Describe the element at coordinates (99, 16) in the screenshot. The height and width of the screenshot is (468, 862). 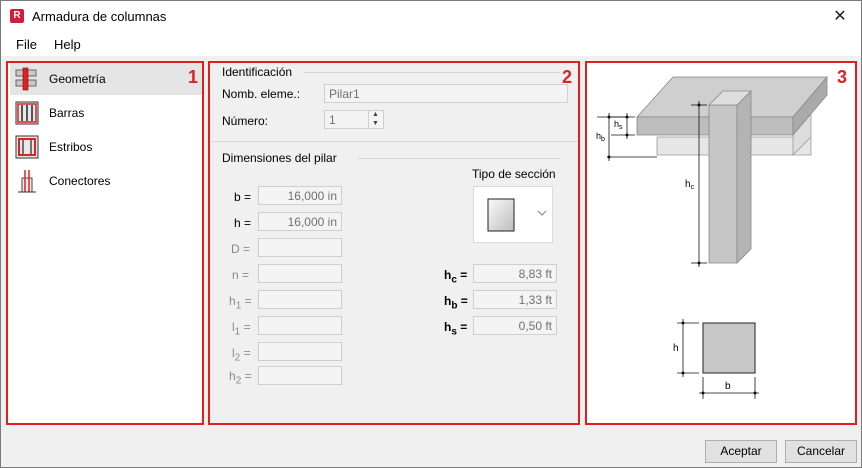
I see `window-title: Armadura de columnas` at that location.